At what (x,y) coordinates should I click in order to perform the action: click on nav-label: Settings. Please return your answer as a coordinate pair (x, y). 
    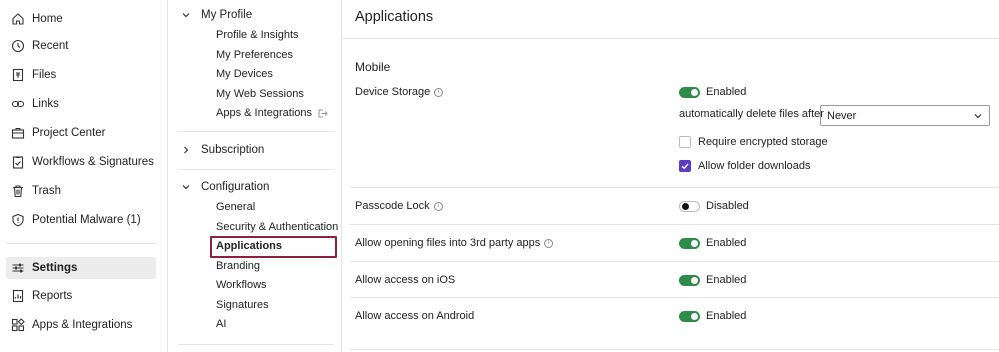
    Looking at the image, I should click on (55, 268).